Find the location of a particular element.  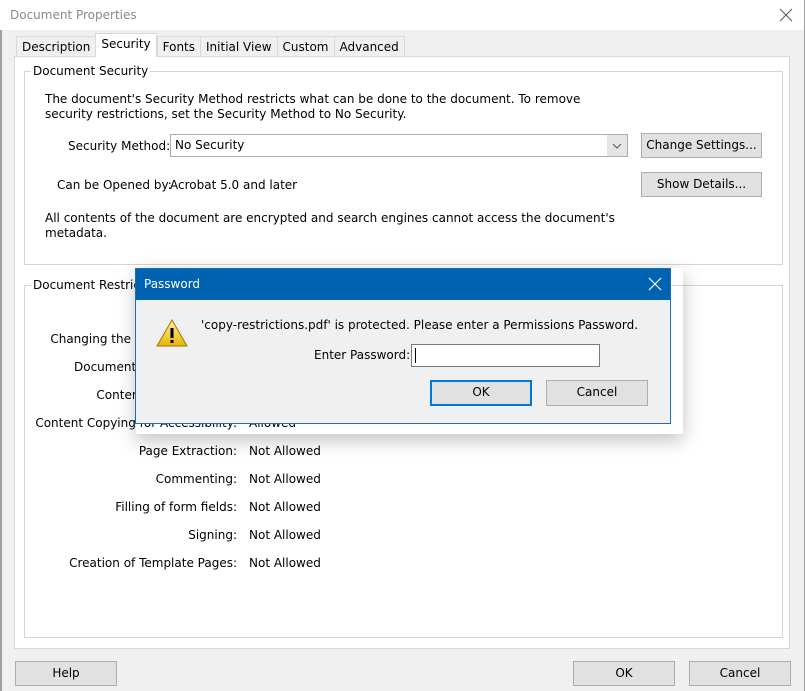

tab-advanced: Advanced is located at coordinates (369, 46).